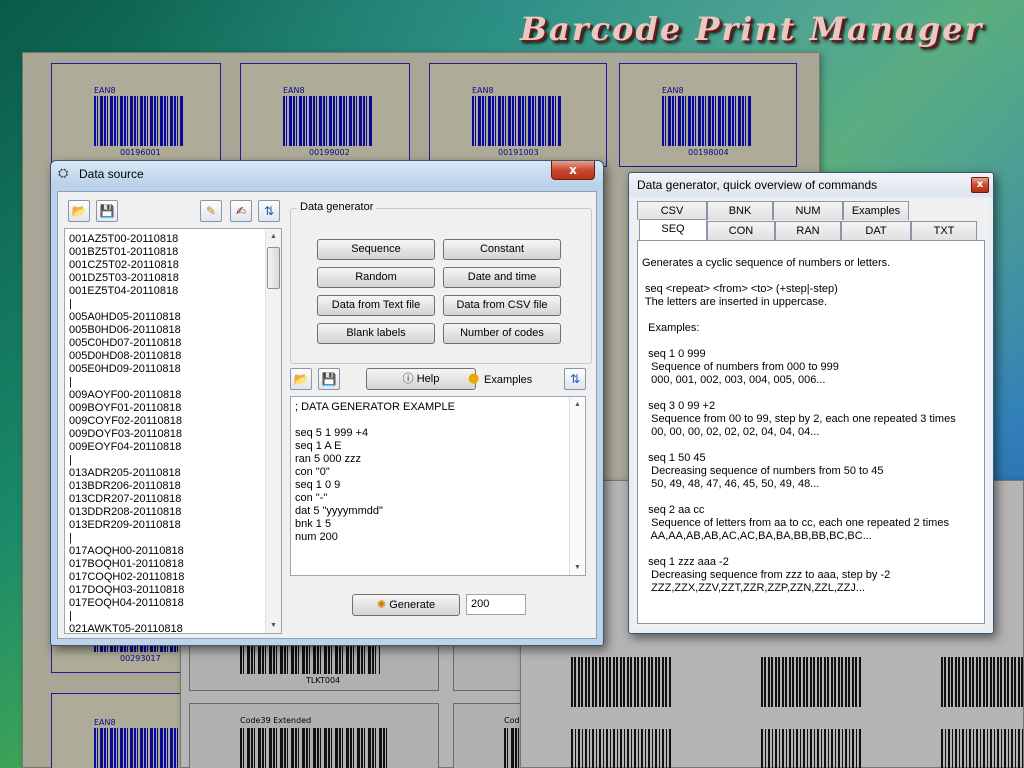 This screenshot has width=1024, height=768. I want to click on code-count-input: 200, so click(496, 604).